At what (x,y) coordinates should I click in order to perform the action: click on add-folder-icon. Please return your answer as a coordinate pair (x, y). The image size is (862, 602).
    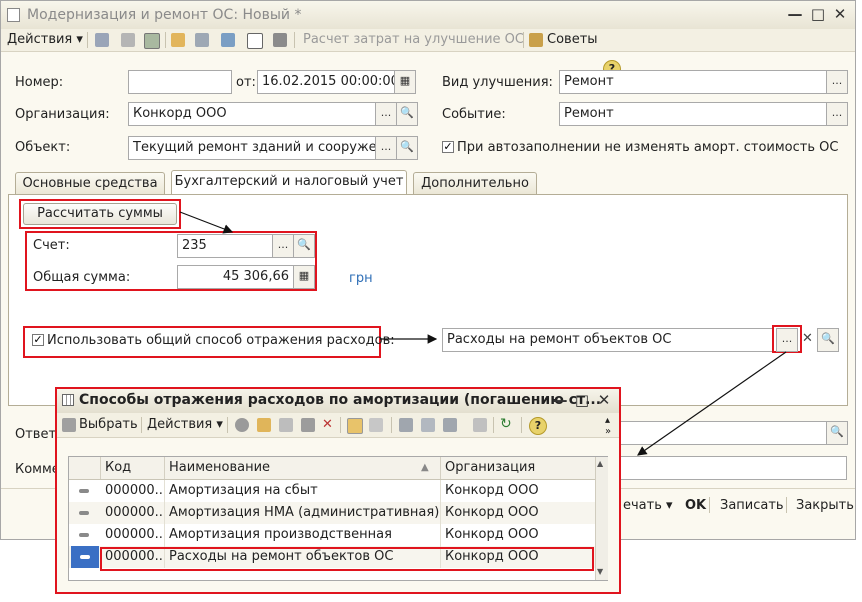
    Looking at the image, I should click on (264, 425).